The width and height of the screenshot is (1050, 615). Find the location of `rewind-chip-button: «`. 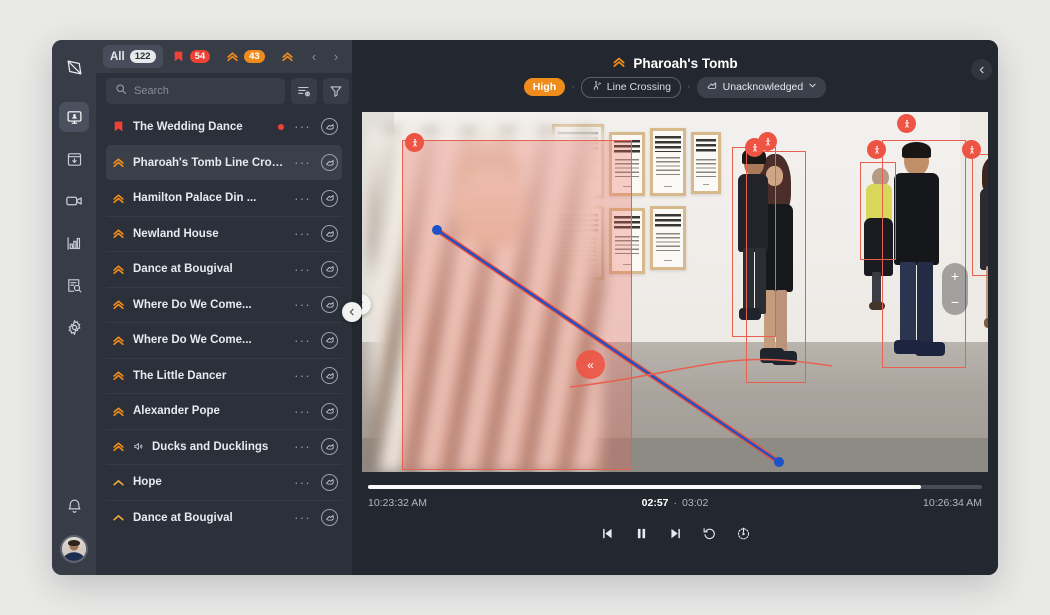

rewind-chip-button: « is located at coordinates (590, 364).